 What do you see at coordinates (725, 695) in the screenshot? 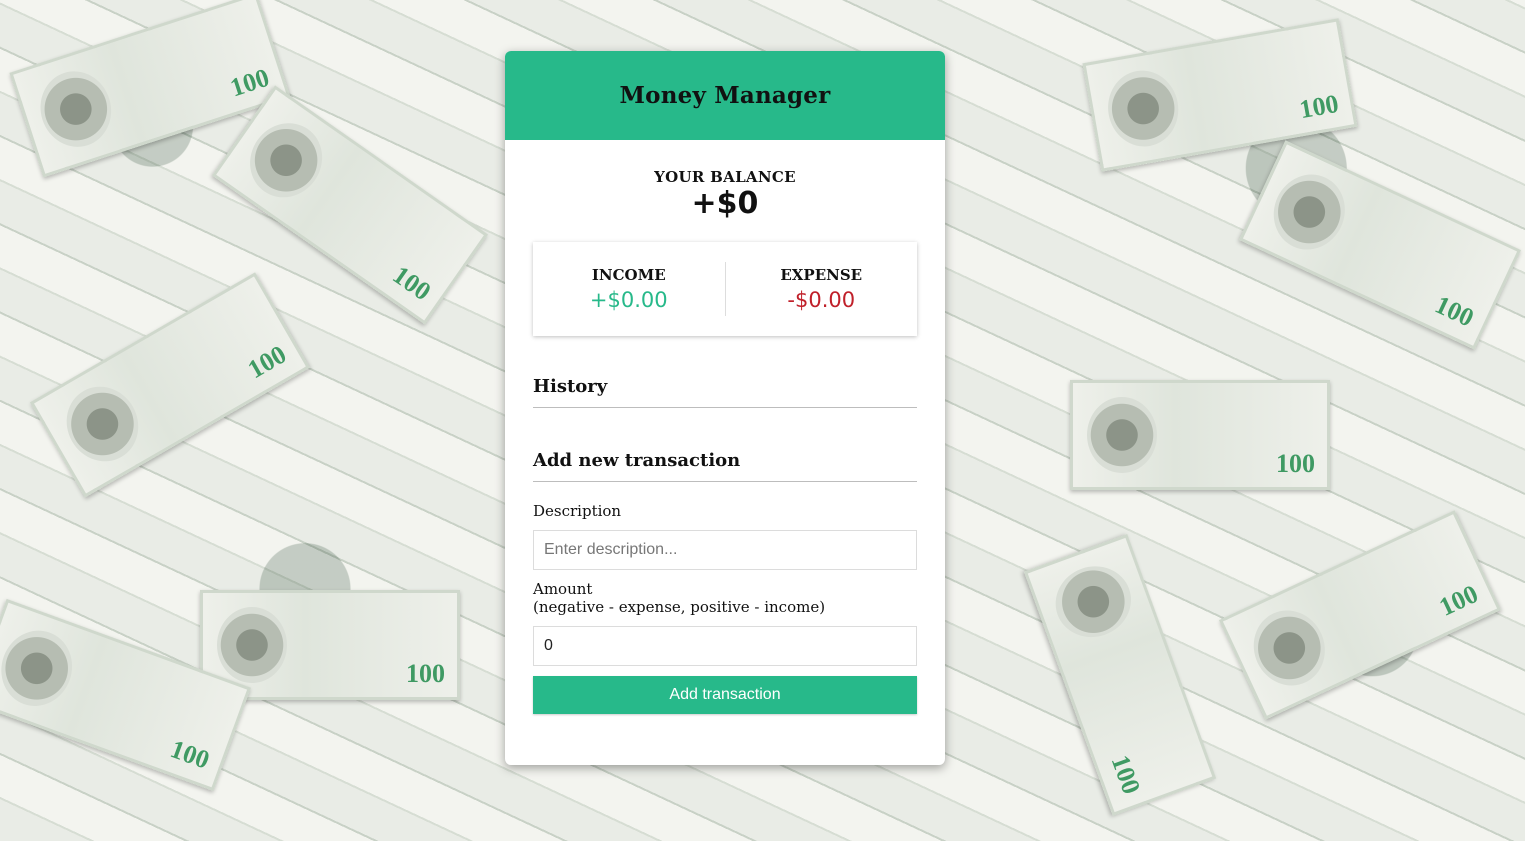
I see `add-transaction-button: Add transaction` at bounding box center [725, 695].